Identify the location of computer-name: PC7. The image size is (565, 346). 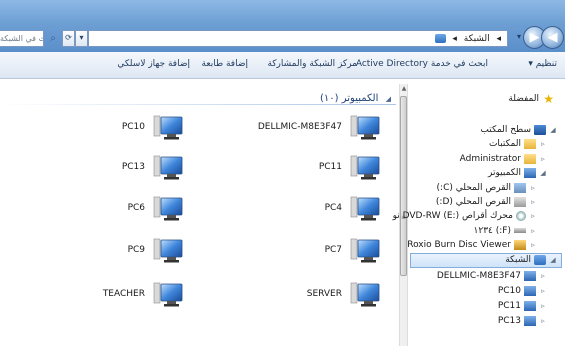
(333, 250).